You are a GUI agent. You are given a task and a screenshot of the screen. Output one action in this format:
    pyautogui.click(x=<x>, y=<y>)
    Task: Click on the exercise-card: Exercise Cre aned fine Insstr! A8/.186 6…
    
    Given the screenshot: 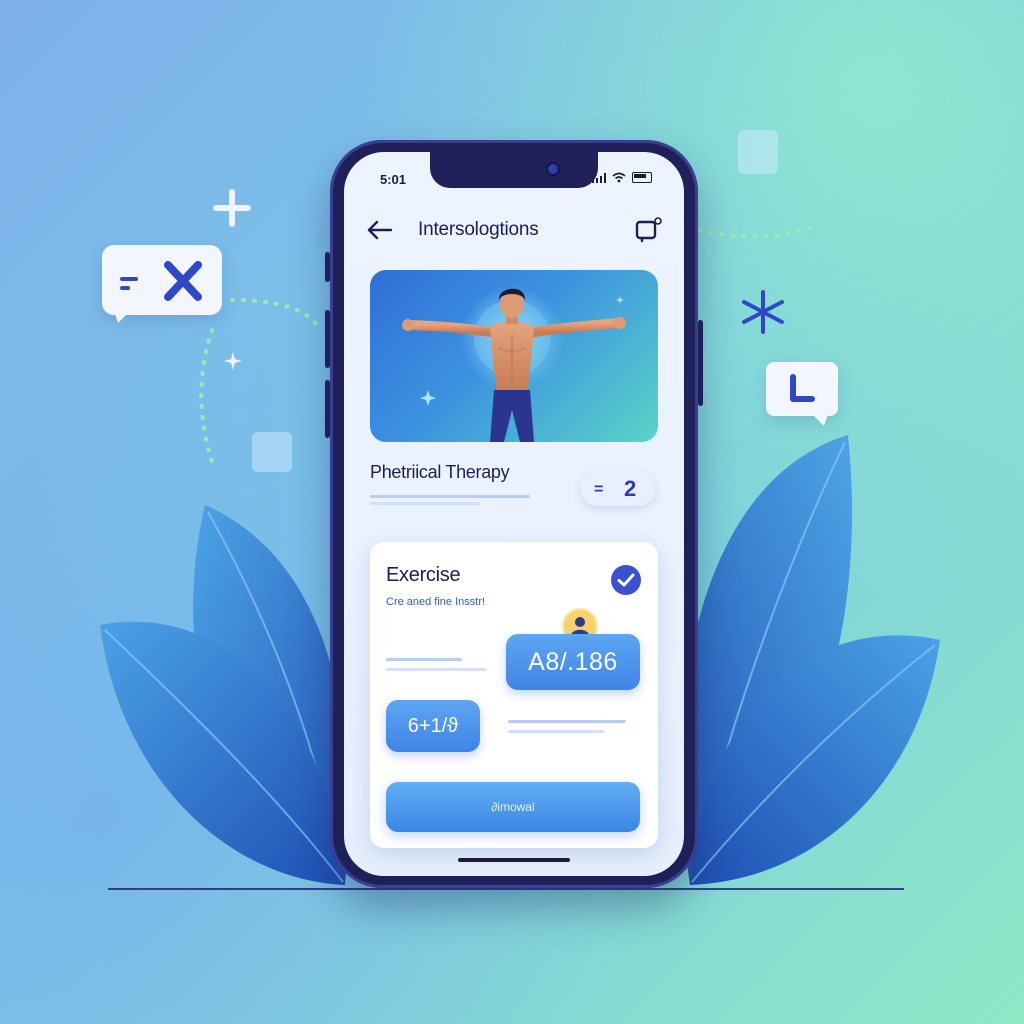 What is the action you would take?
    pyautogui.click(x=514, y=695)
    